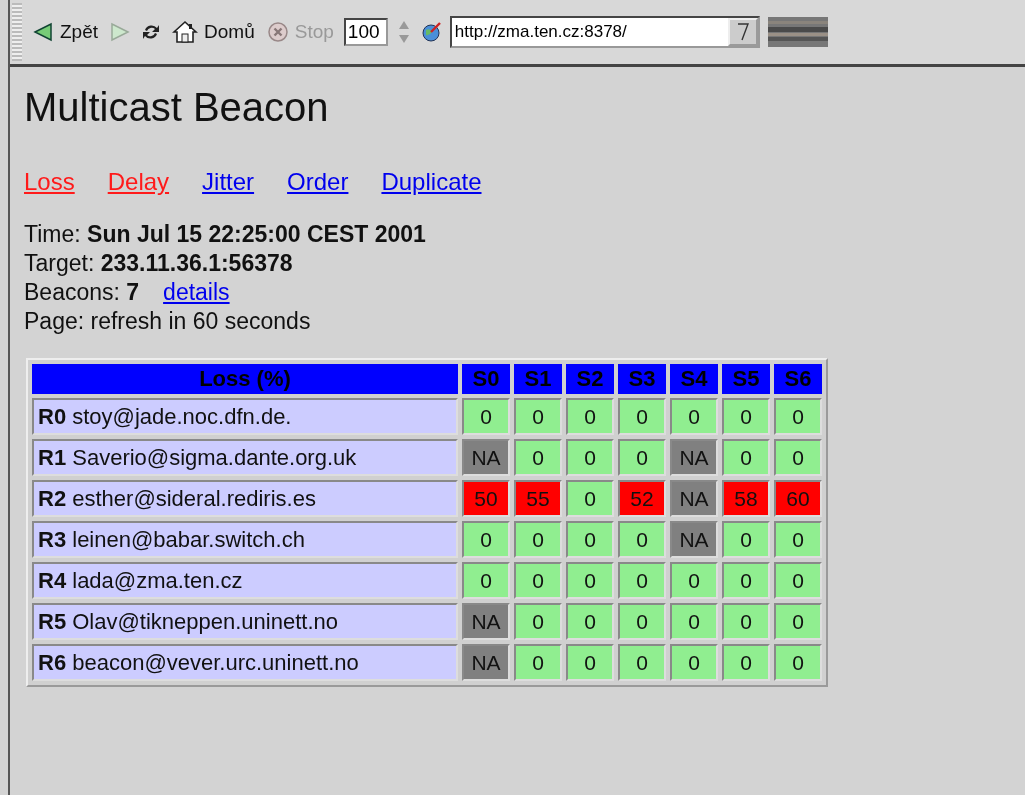 The image size is (1025, 795). What do you see at coordinates (43, 32) in the screenshot?
I see `back-arrow-icon` at bounding box center [43, 32].